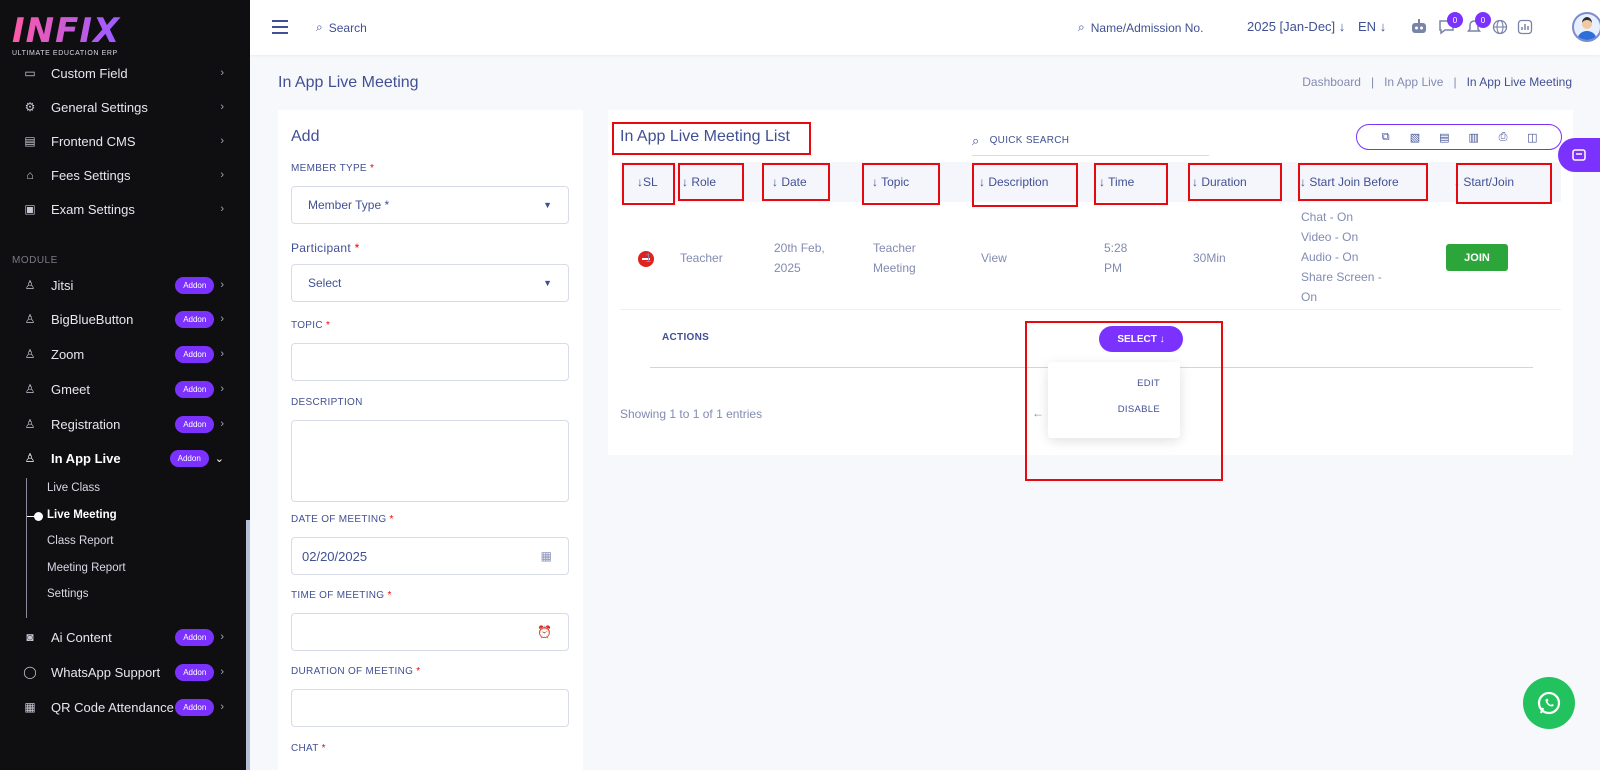 The width and height of the screenshot is (1600, 770). I want to click on side-cart-tab, so click(1579, 155).